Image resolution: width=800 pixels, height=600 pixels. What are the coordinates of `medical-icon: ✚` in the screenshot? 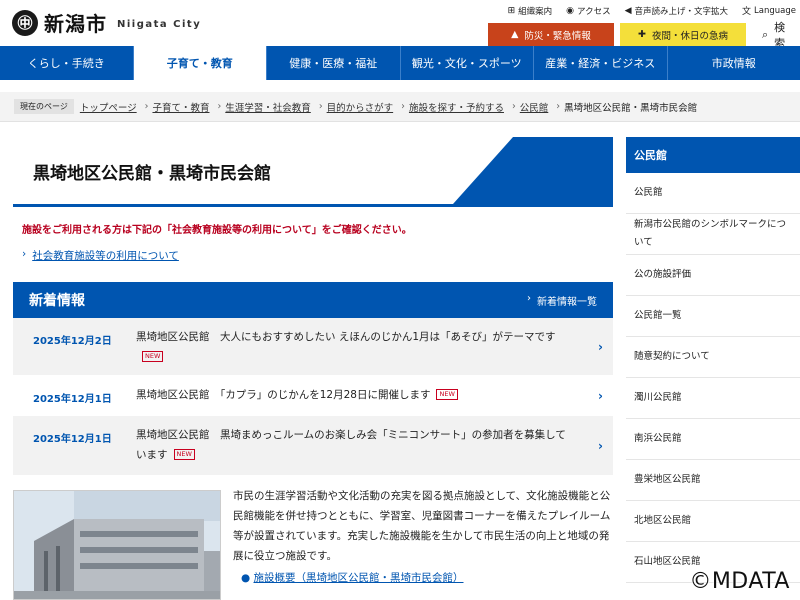 It's located at (642, 34).